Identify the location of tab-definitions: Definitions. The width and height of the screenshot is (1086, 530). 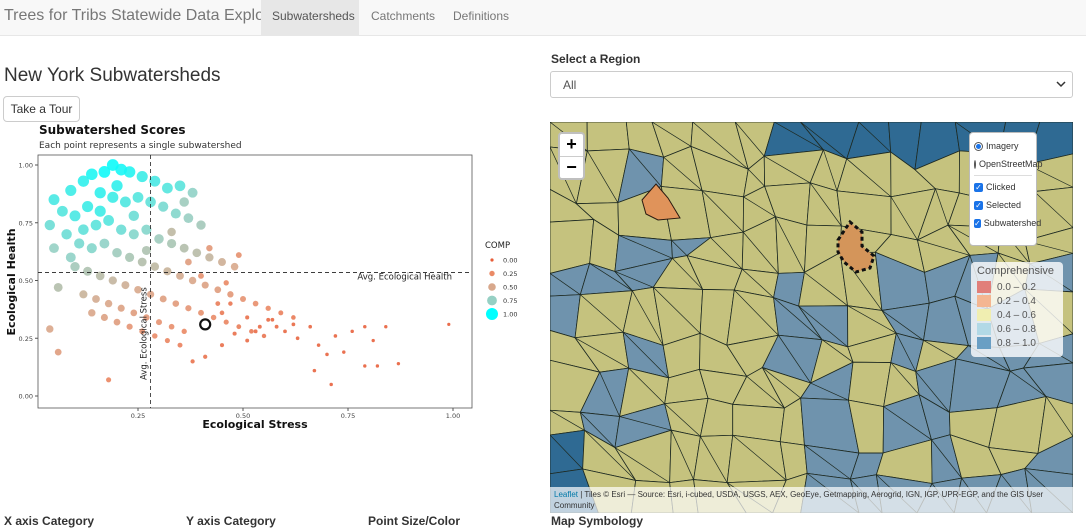
(479, 17).